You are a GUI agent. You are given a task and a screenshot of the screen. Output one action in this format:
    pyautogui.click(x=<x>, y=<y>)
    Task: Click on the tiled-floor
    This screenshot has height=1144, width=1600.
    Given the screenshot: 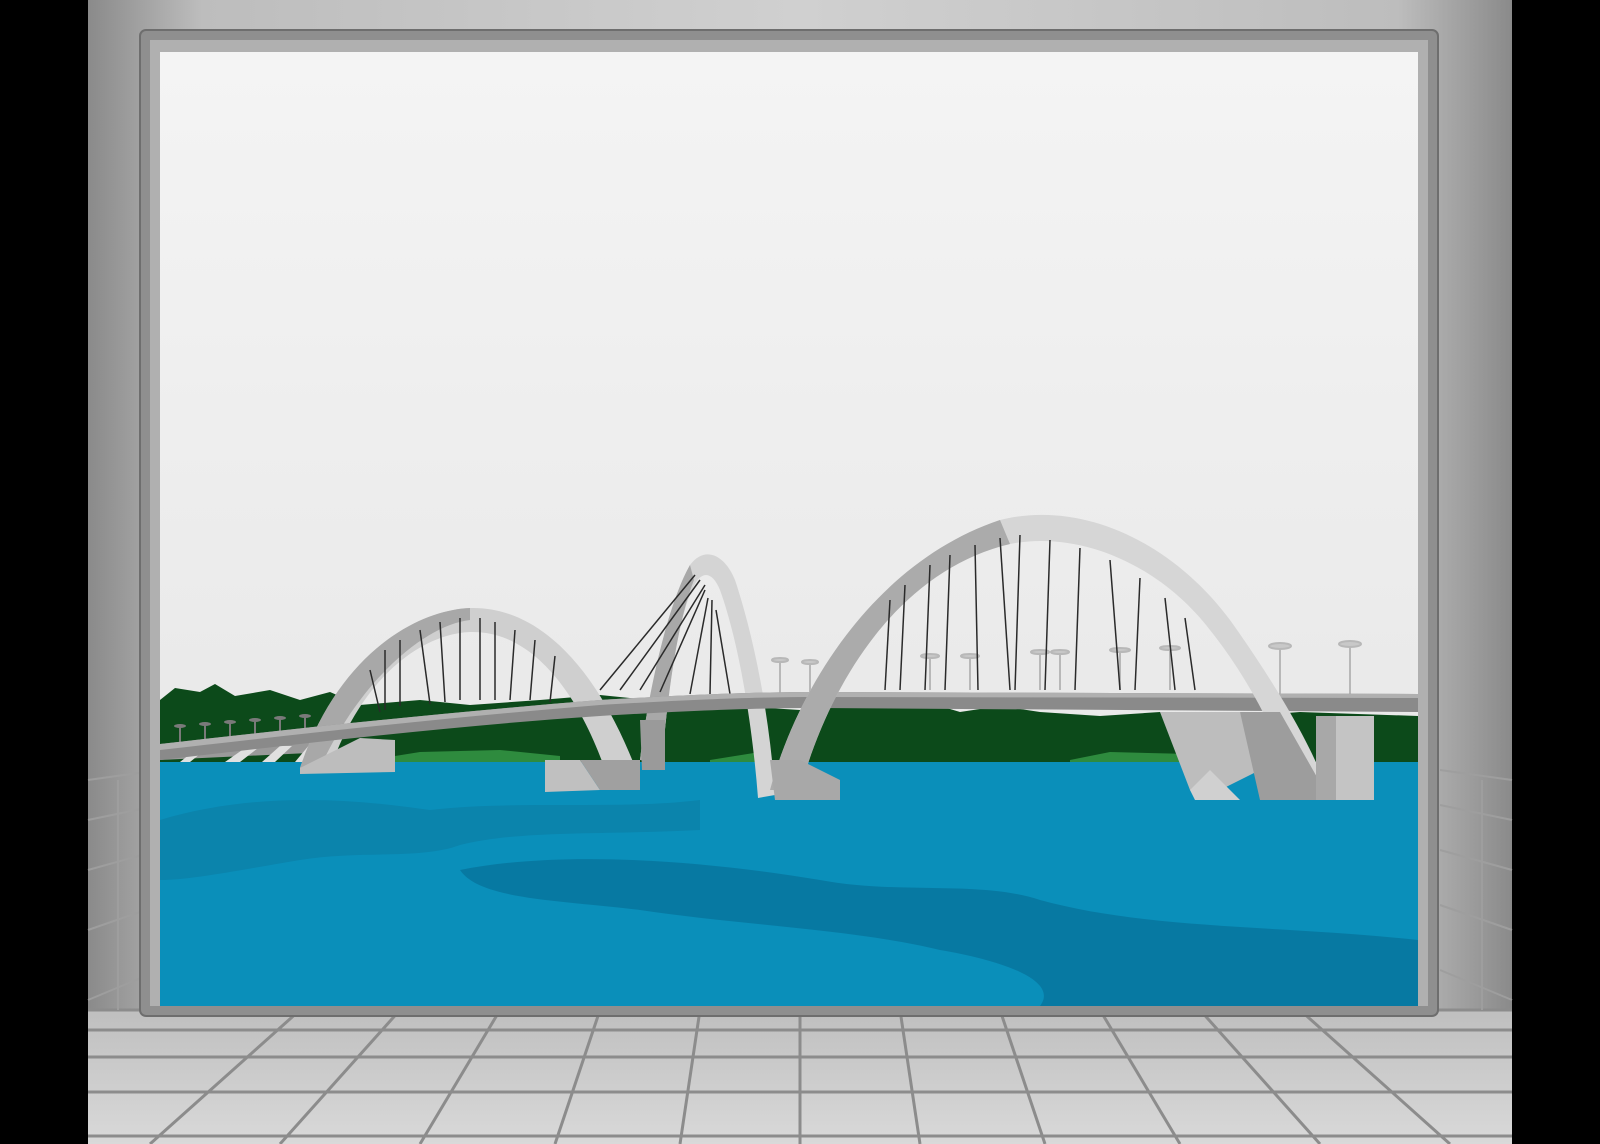 What is the action you would take?
    pyautogui.click(x=800, y=1076)
    